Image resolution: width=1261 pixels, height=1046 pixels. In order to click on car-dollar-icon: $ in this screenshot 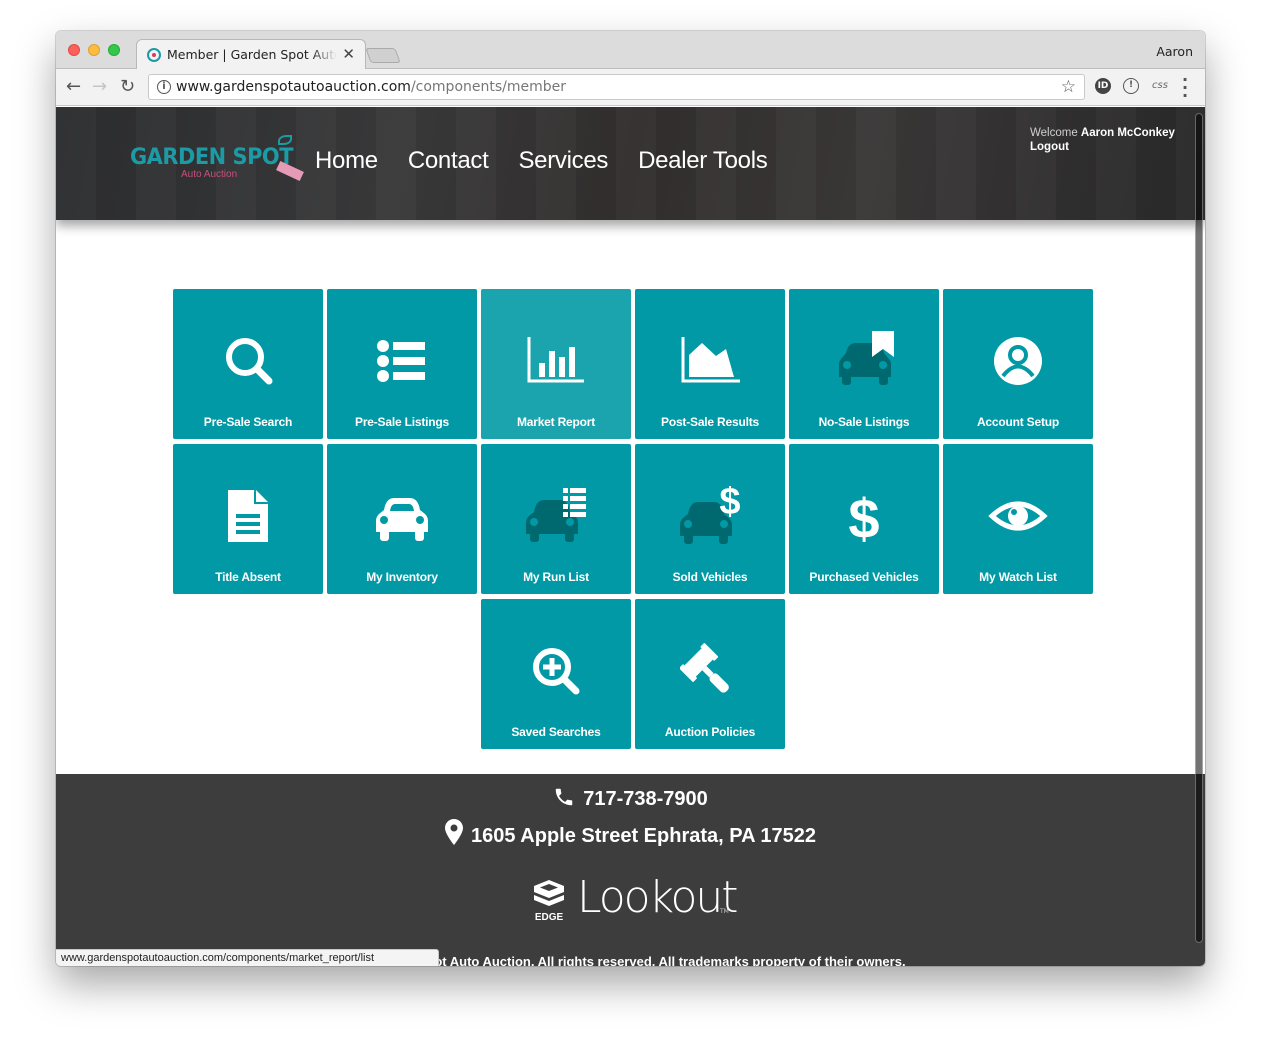, I will do `click(710, 515)`.